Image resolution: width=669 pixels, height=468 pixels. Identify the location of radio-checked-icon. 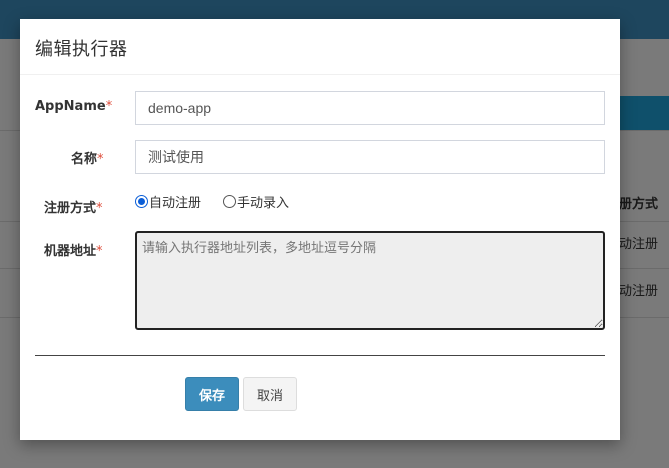
(141, 201).